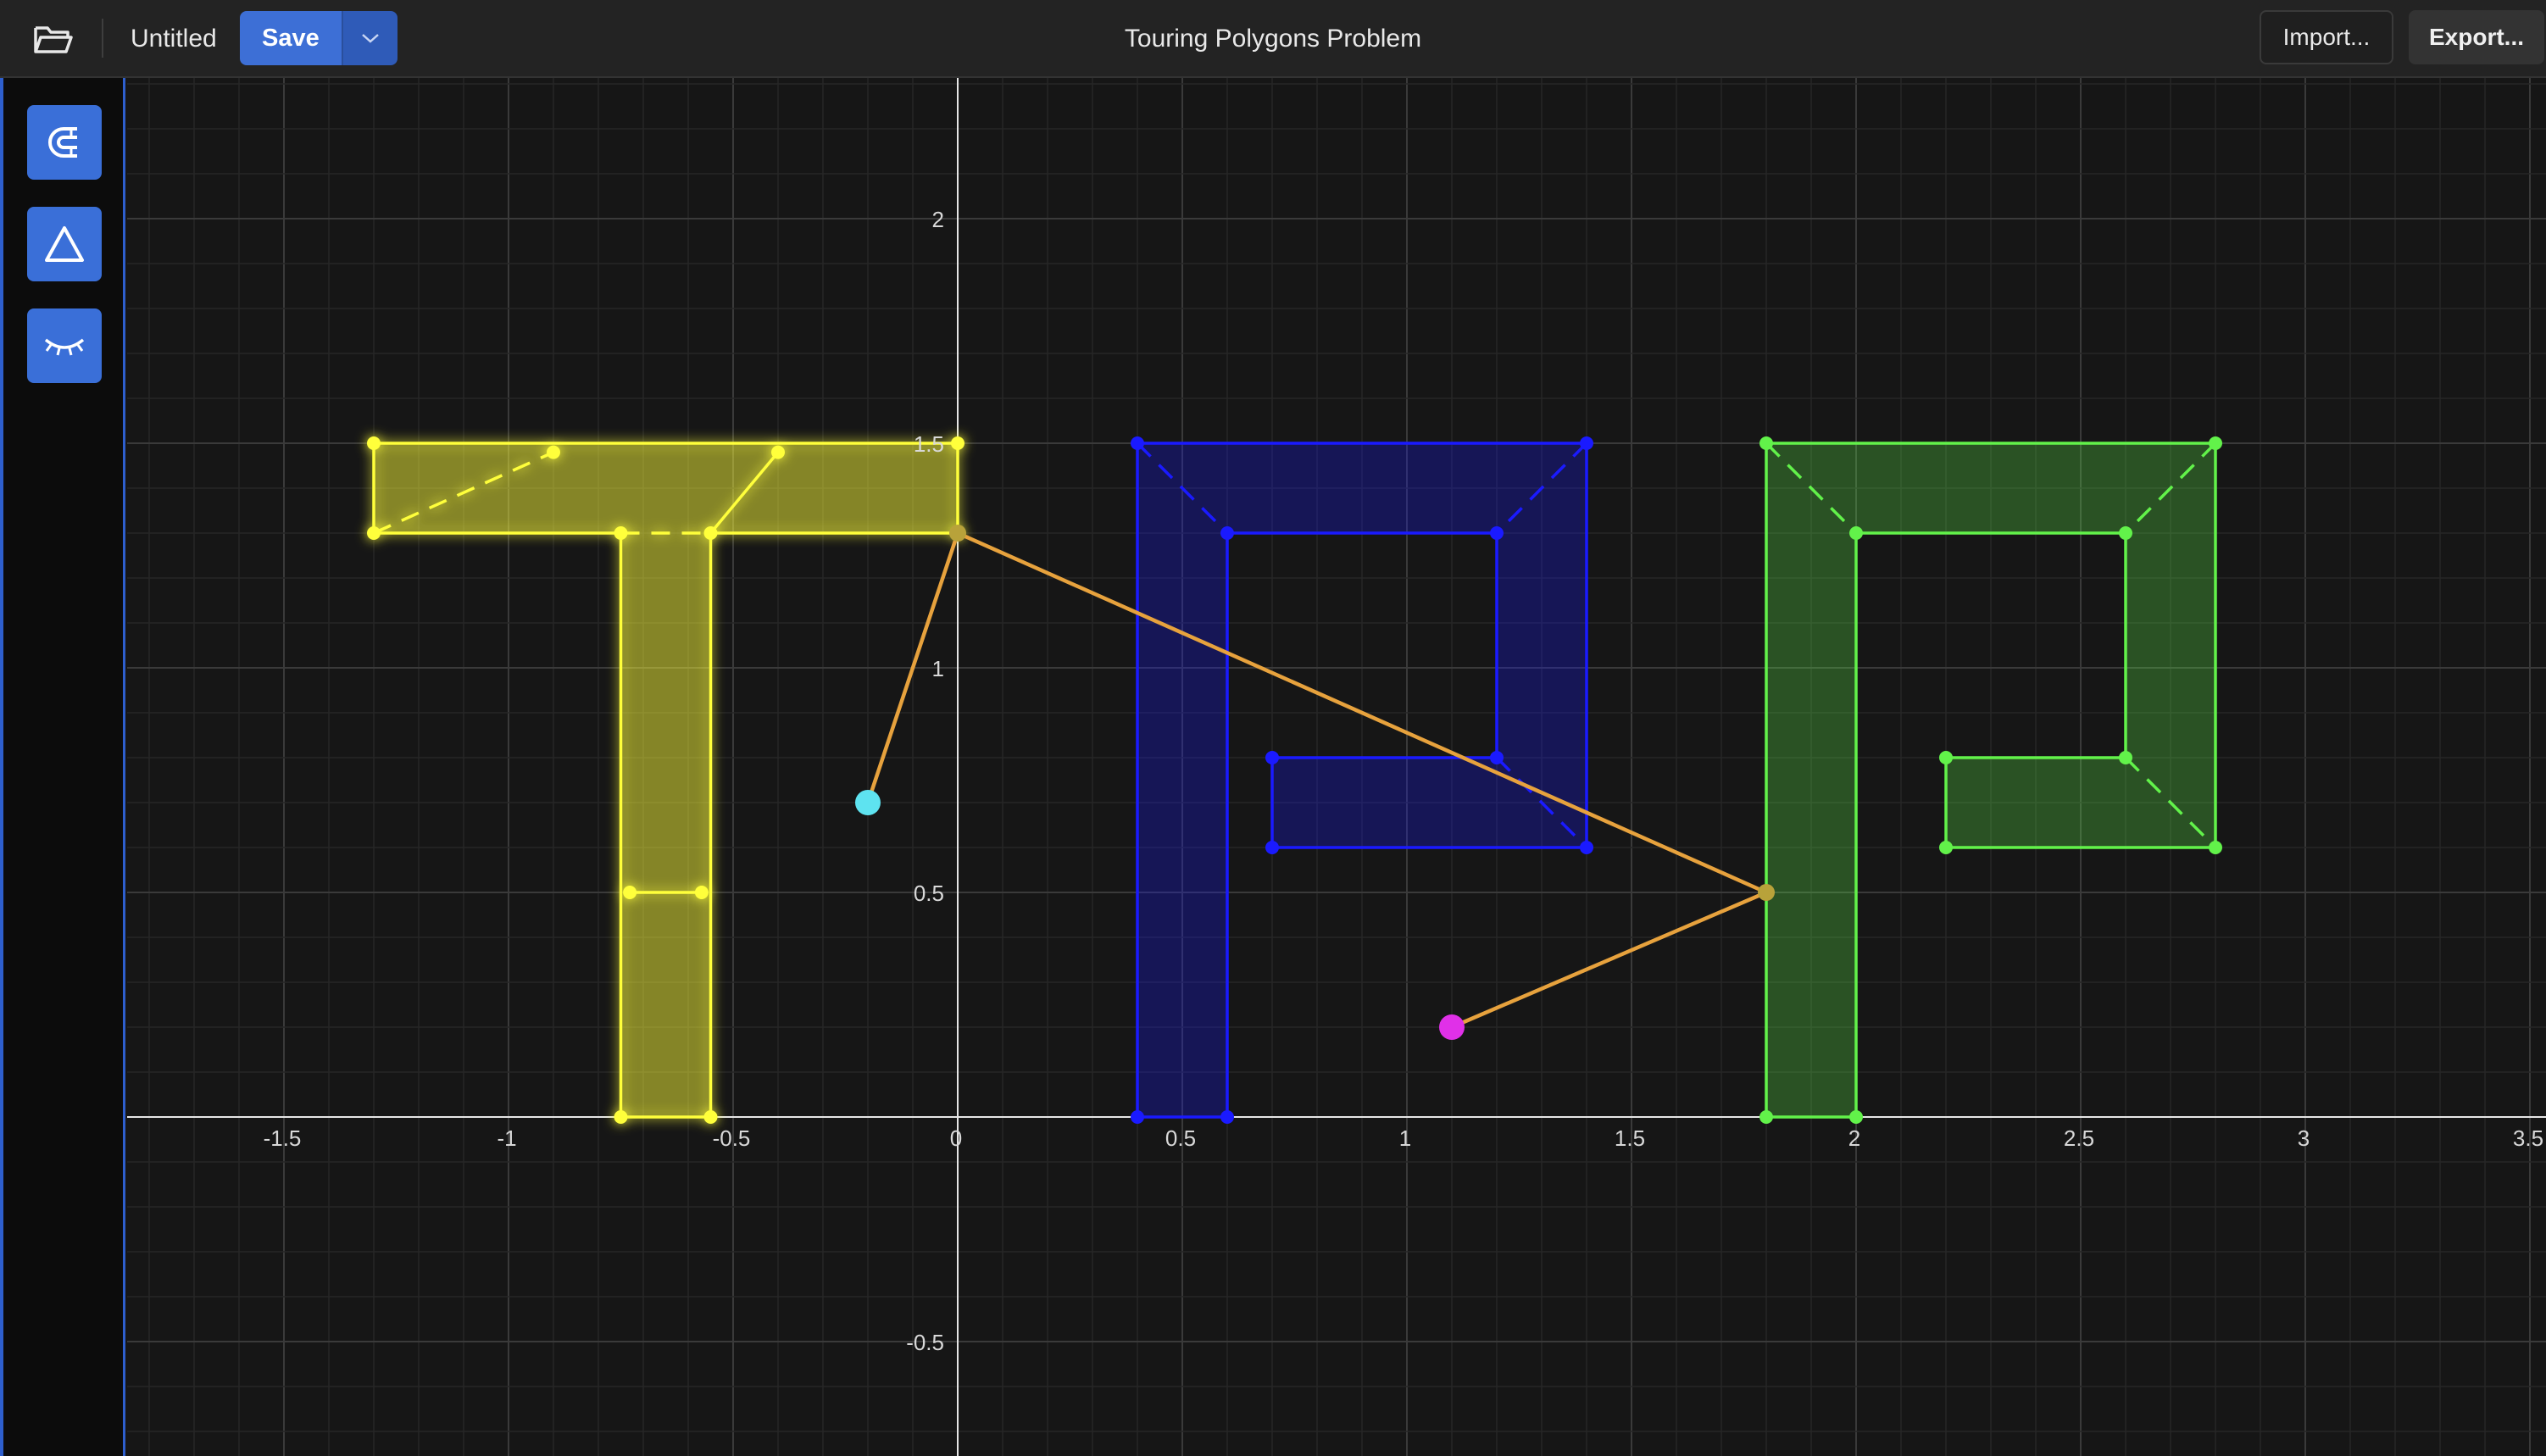  I want to click on snap-tool-button, so click(64, 142).